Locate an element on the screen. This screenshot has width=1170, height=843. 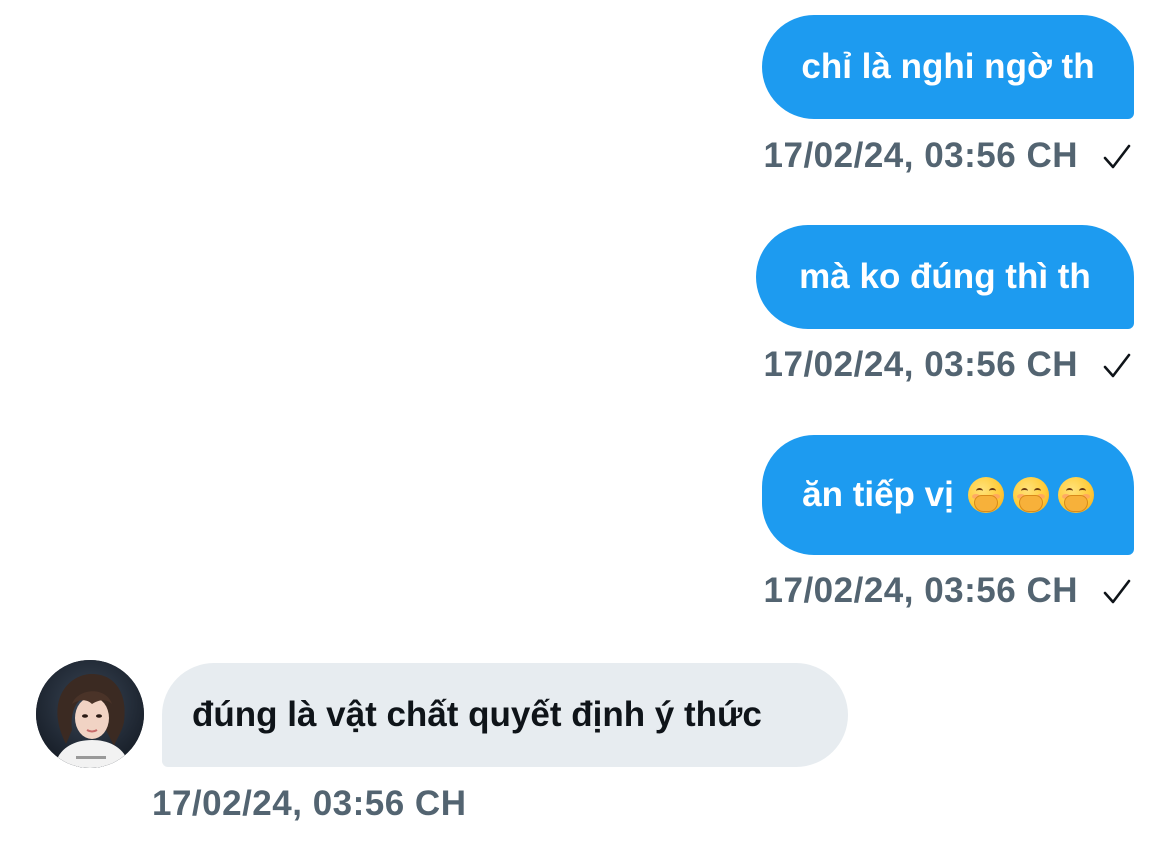
message-bubble-incoming: đúng là vật chất quyết định ý thức is located at coordinates (505, 715).